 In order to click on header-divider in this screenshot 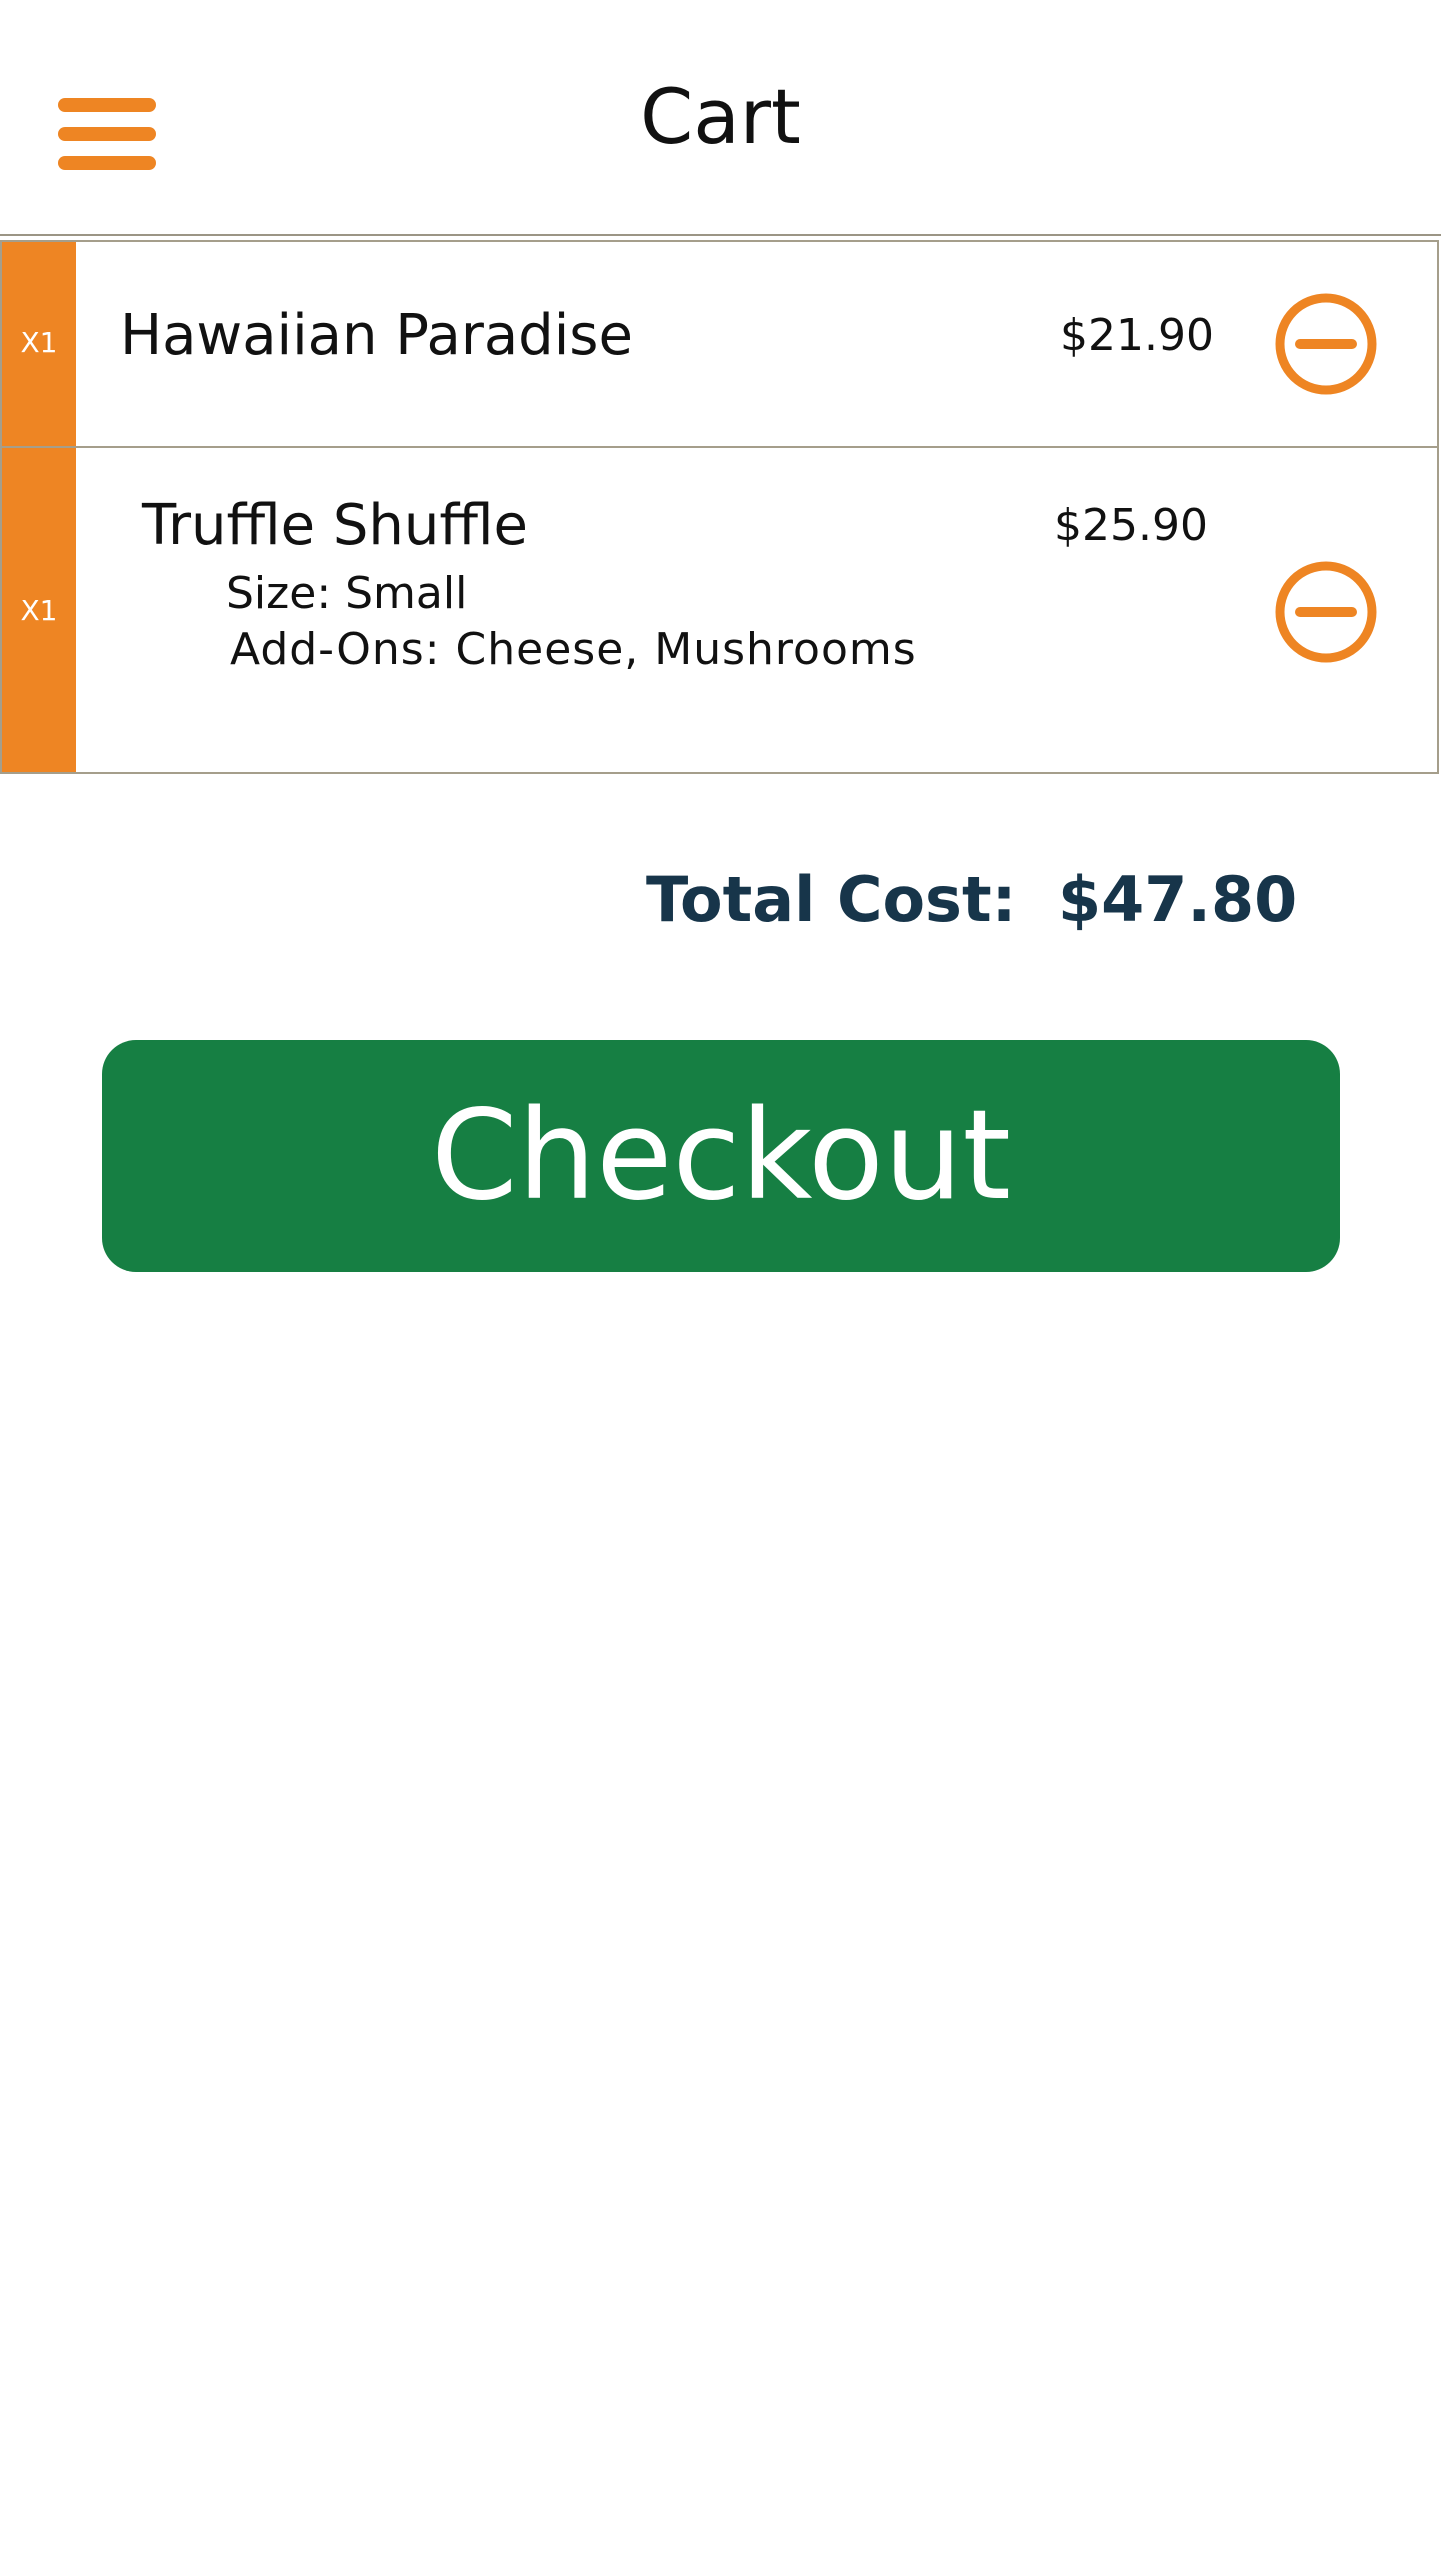, I will do `click(720, 235)`.